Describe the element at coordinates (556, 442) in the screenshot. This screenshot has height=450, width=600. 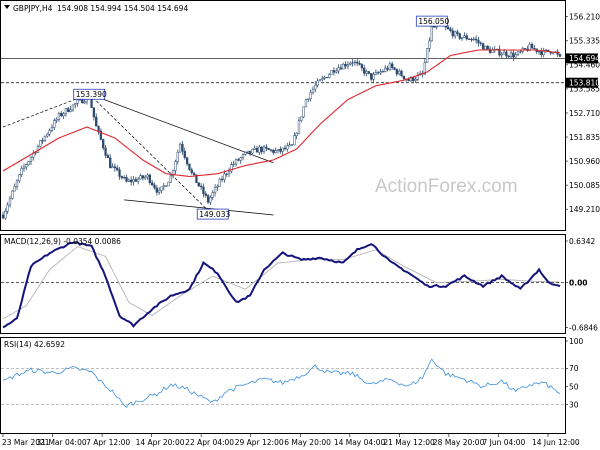
I see `x-tick-label: 14 Jun 12:00` at that location.